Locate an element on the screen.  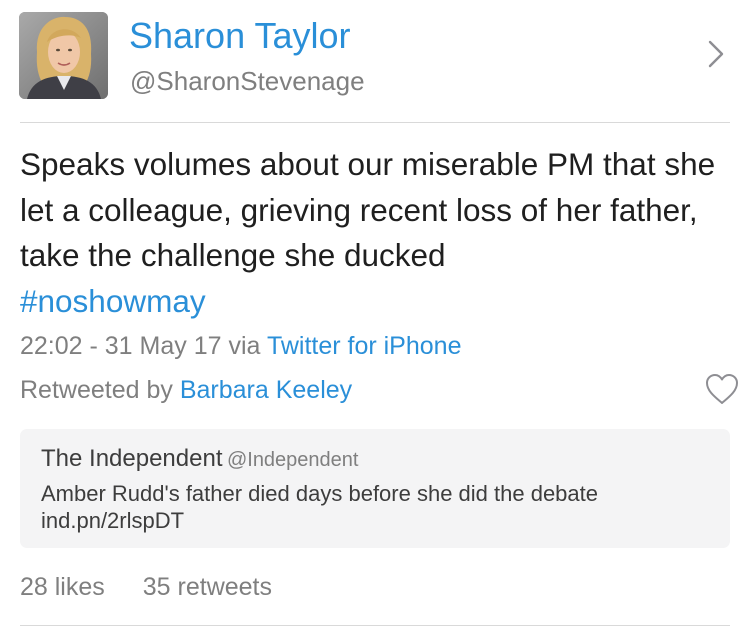
retweeter-link: Barbara Keeley is located at coordinates (266, 390).